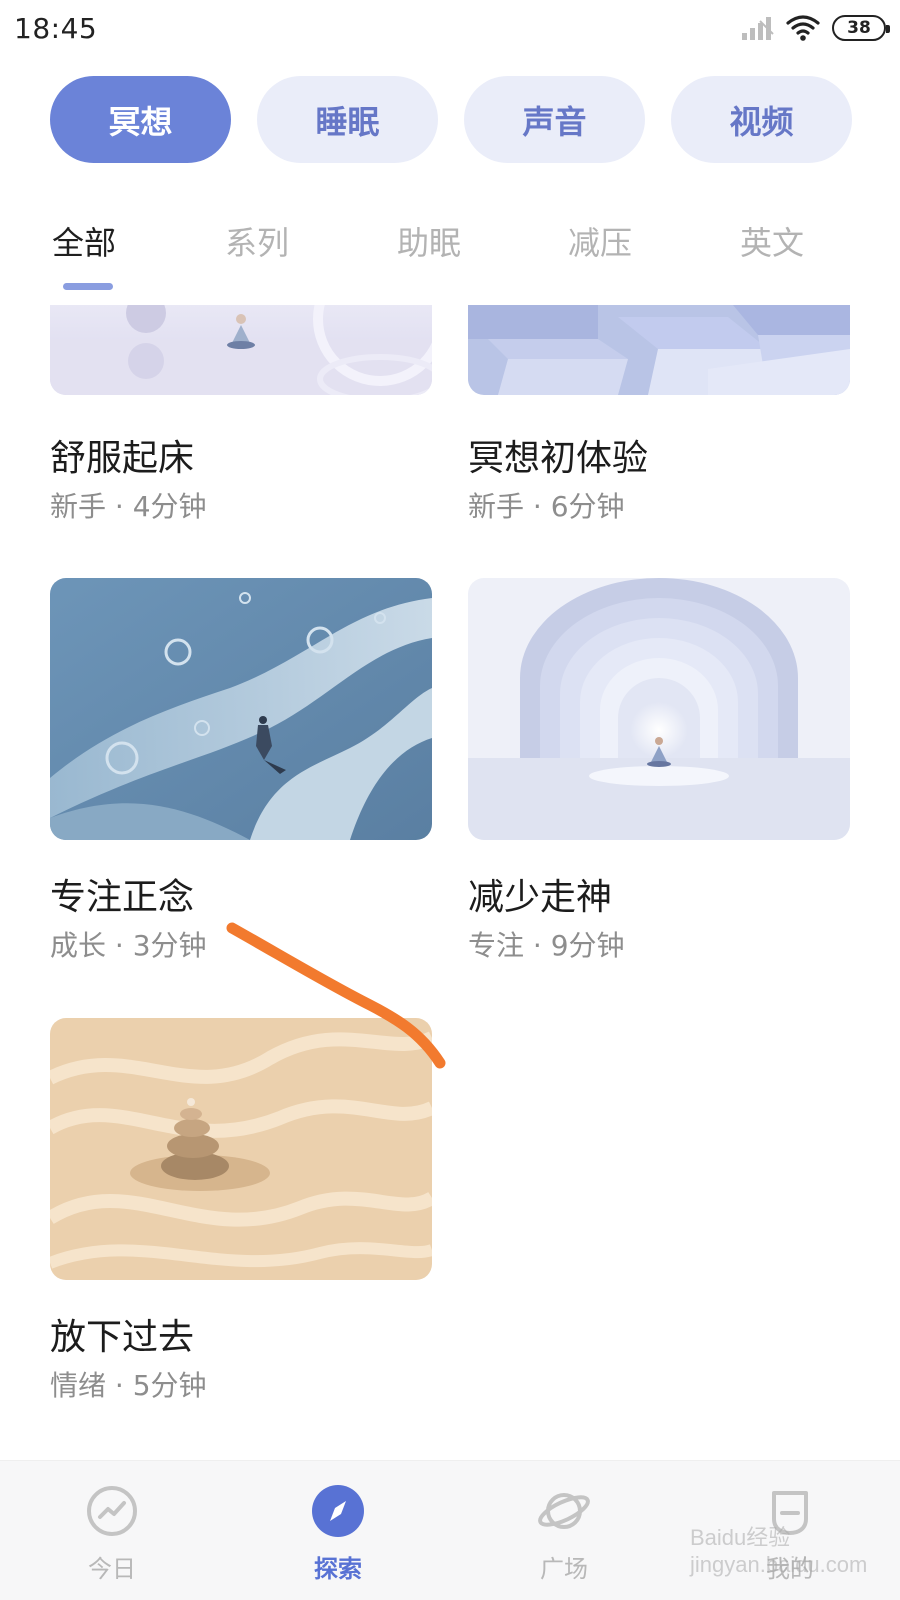  Describe the element at coordinates (546, 945) in the screenshot. I see `course-meta: 专注 · 9分钟` at that location.